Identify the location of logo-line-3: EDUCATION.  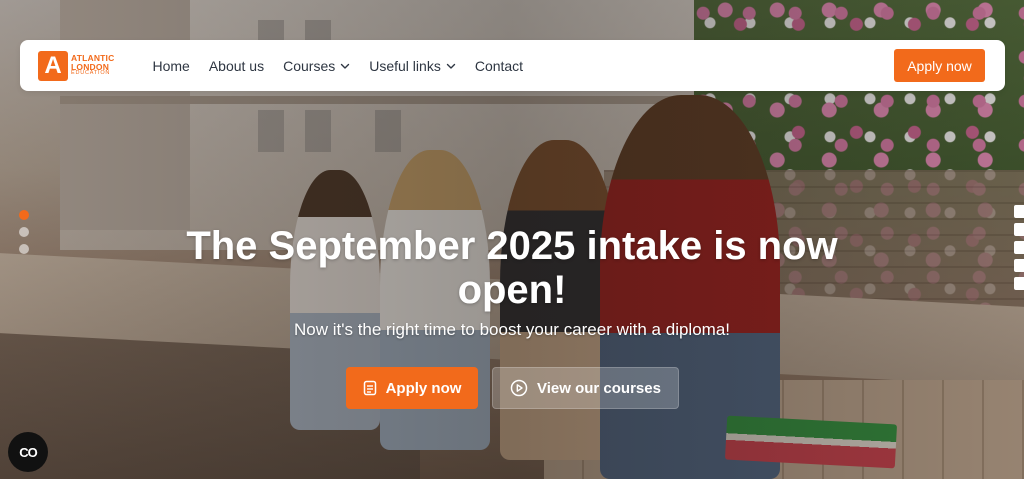
(91, 73).